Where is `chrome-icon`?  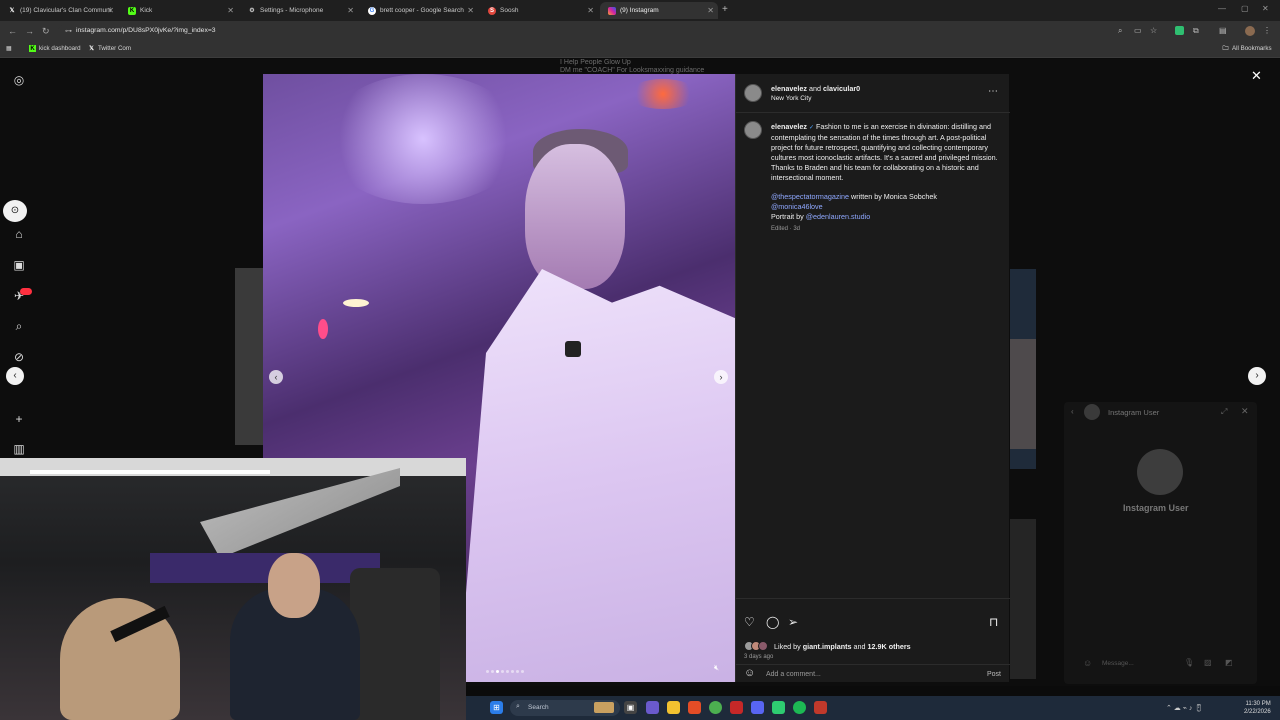
chrome-icon is located at coordinates (715, 707).